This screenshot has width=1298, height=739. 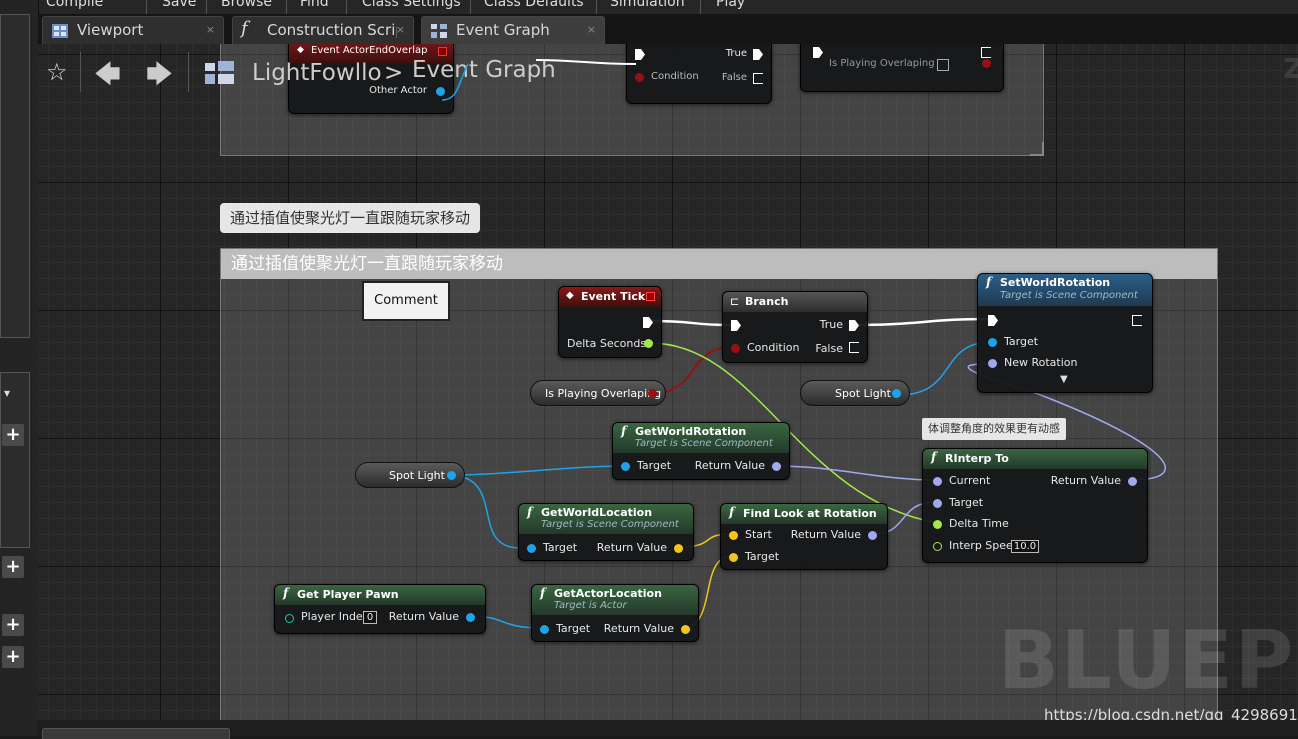 I want to click on true-exec-pin, so click(x=854, y=325).